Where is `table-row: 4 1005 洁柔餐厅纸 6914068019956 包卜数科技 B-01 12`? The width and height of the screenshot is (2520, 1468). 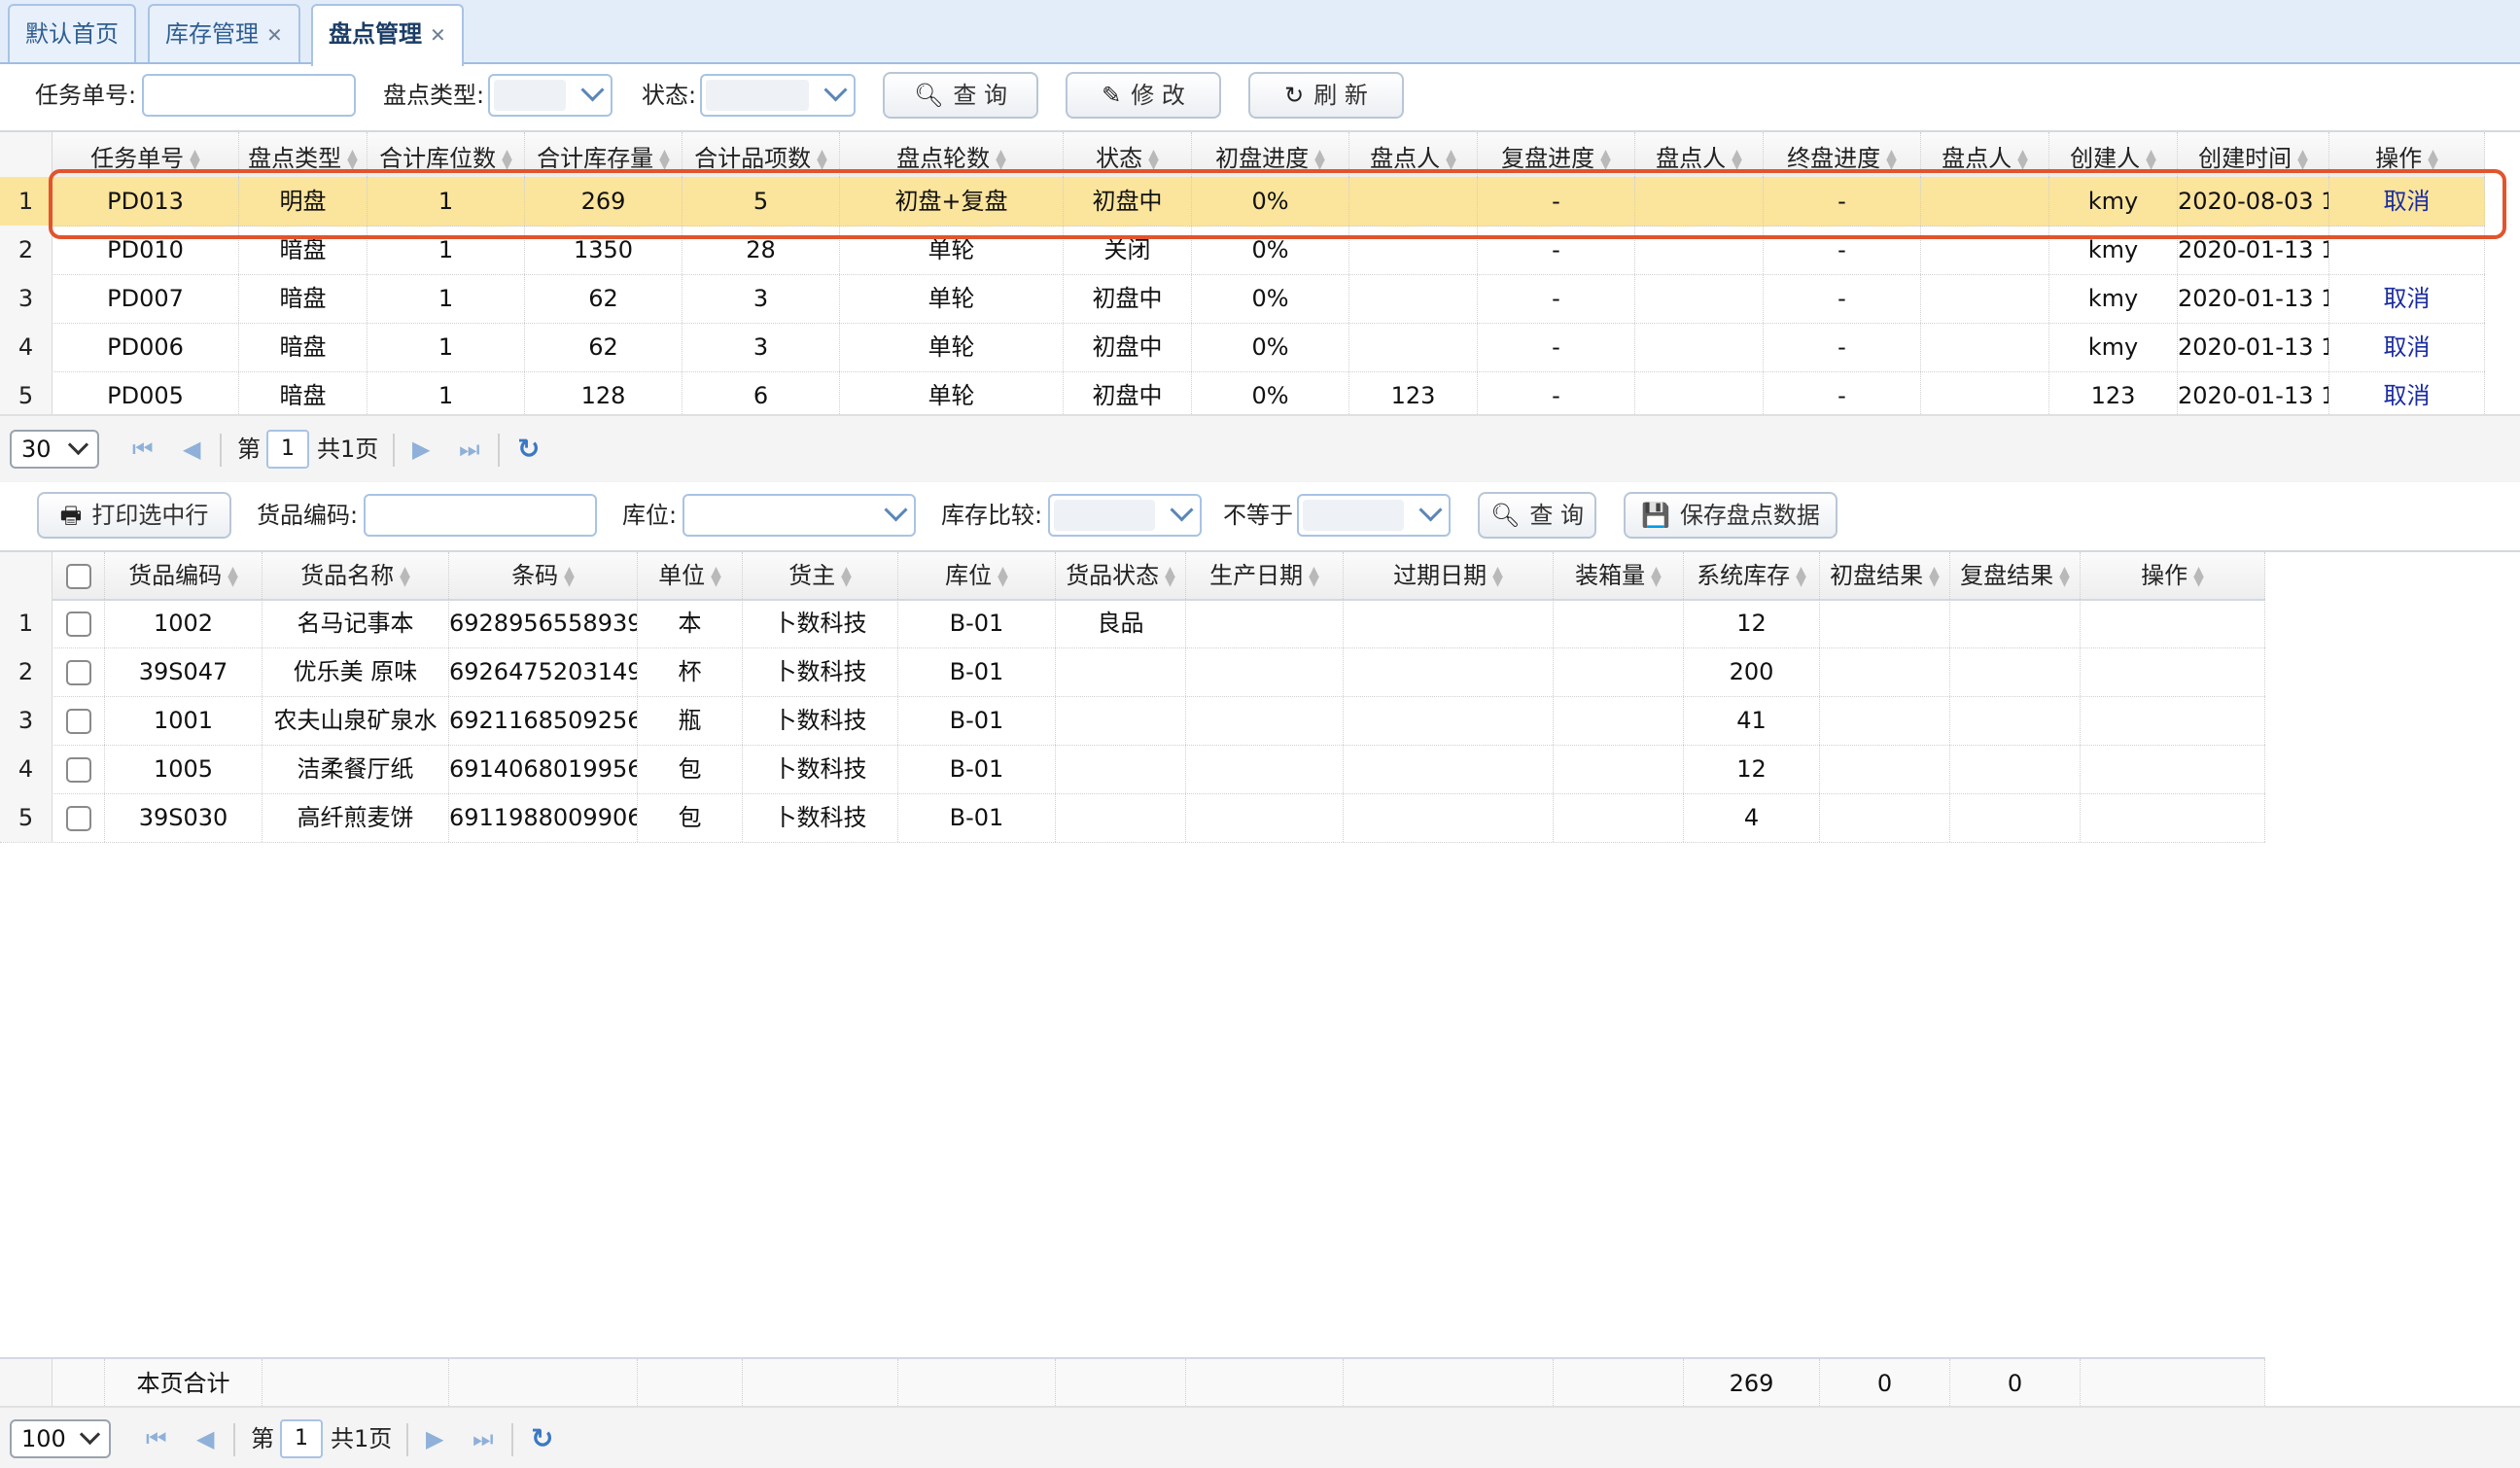
table-row: 4 1005 洁柔餐厅纸 6914068019956 包卜数科技 B-01 12 is located at coordinates (1132, 769).